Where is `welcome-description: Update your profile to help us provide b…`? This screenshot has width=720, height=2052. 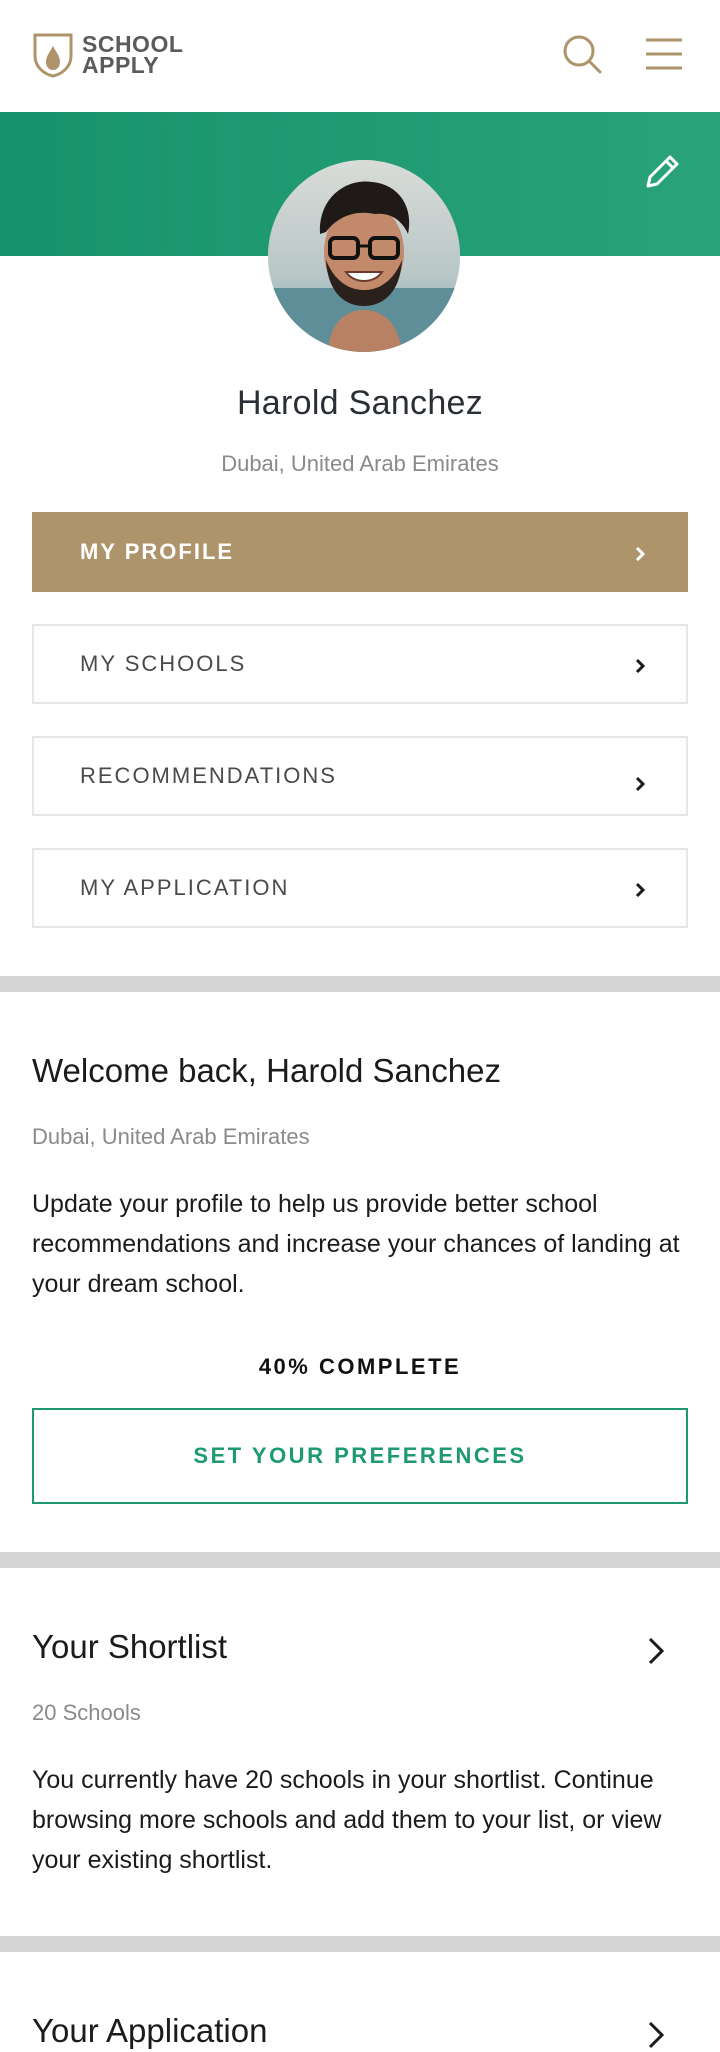 welcome-description: Update your profile to help us provide b… is located at coordinates (356, 1244).